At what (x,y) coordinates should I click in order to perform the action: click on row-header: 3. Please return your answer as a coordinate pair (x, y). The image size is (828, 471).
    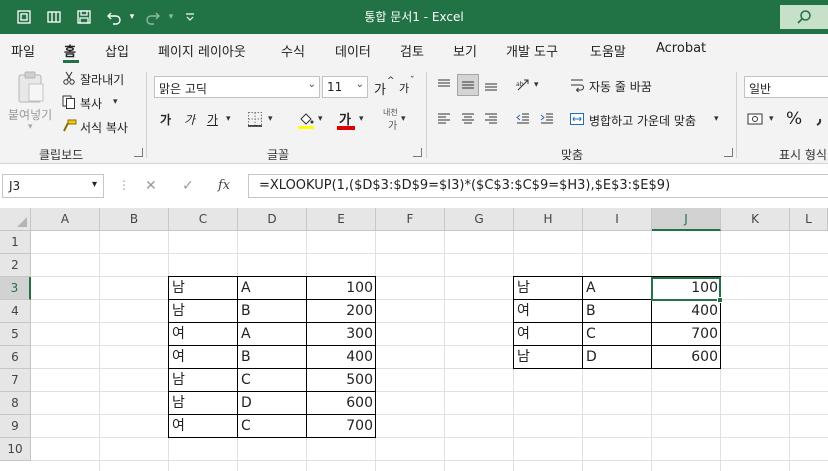
    Looking at the image, I should click on (15, 288).